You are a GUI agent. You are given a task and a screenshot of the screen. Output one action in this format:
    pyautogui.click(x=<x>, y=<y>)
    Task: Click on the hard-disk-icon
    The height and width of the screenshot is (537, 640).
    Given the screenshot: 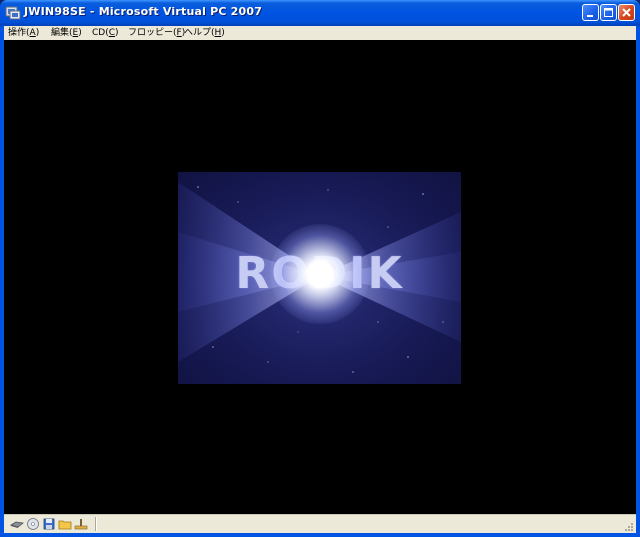 What is the action you would take?
    pyautogui.click(x=17, y=524)
    